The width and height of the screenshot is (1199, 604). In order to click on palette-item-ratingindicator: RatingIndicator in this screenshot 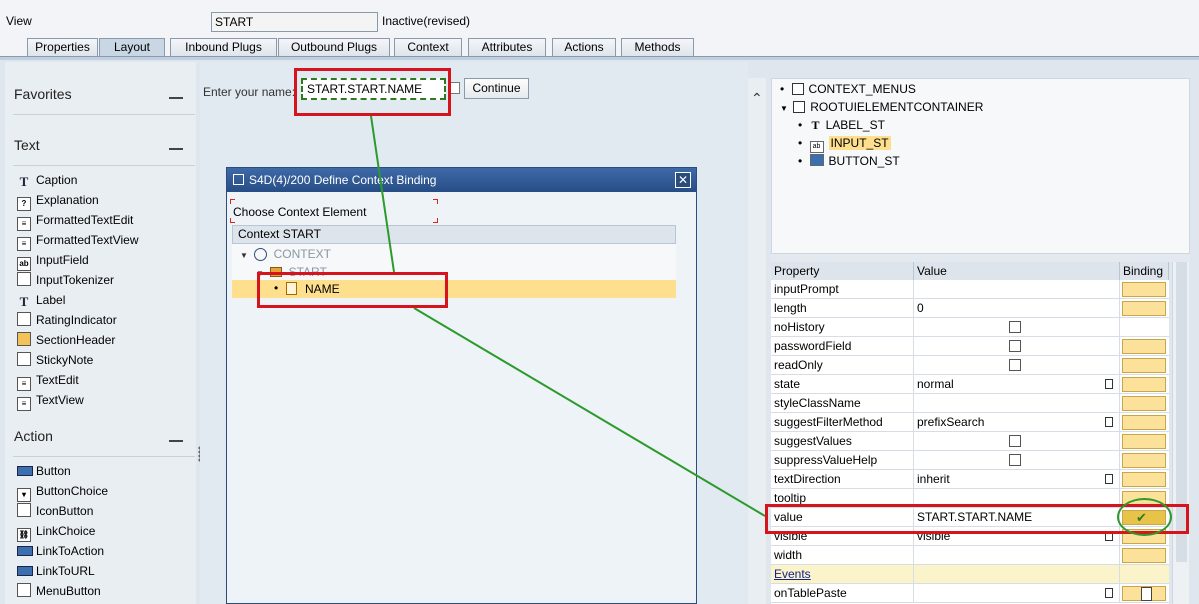, I will do `click(67, 320)`.